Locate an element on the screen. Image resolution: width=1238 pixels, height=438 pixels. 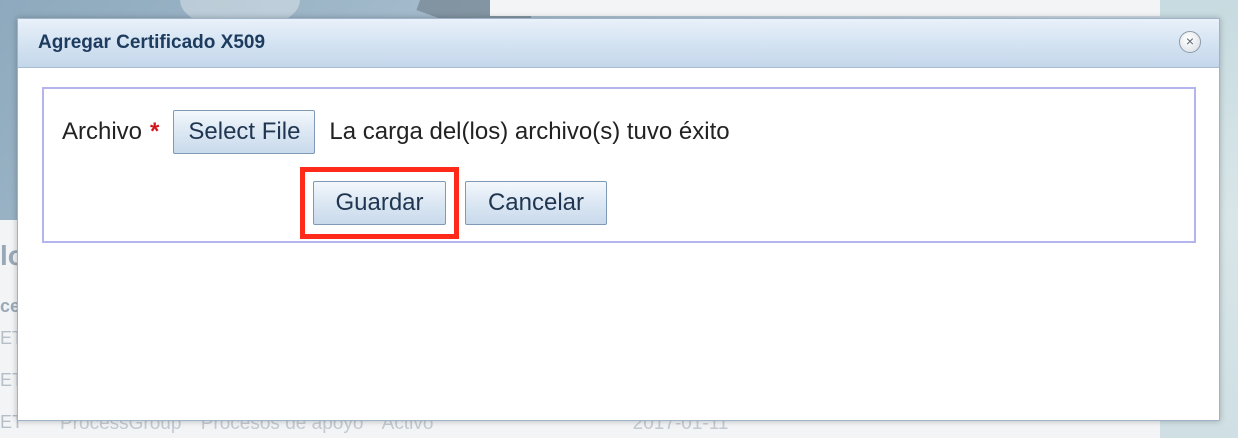
file-label: Archivo is located at coordinates (102, 131).